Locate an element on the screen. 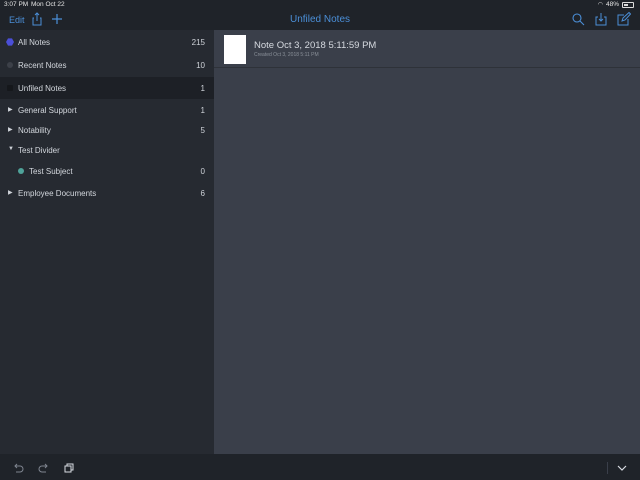 The height and width of the screenshot is (480, 640). search-icon is located at coordinates (578, 19).